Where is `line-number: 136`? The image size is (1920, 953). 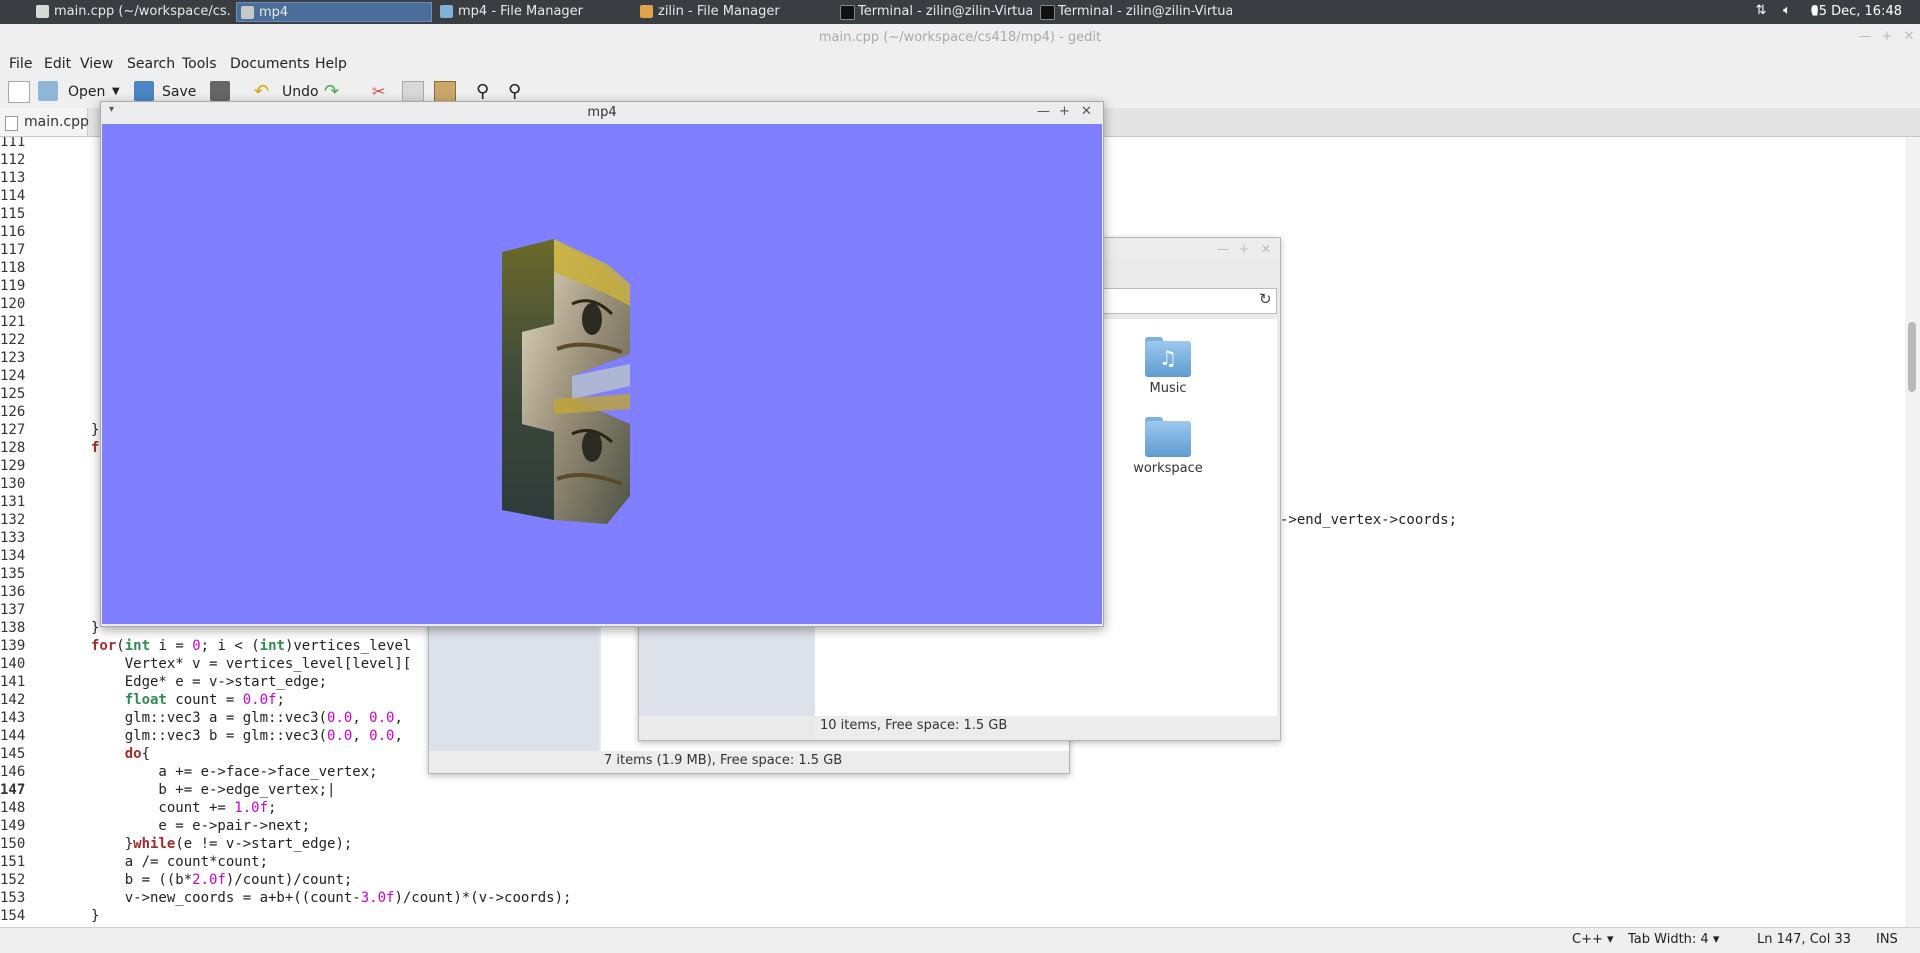 line-number: 136 is located at coordinates (13, 592).